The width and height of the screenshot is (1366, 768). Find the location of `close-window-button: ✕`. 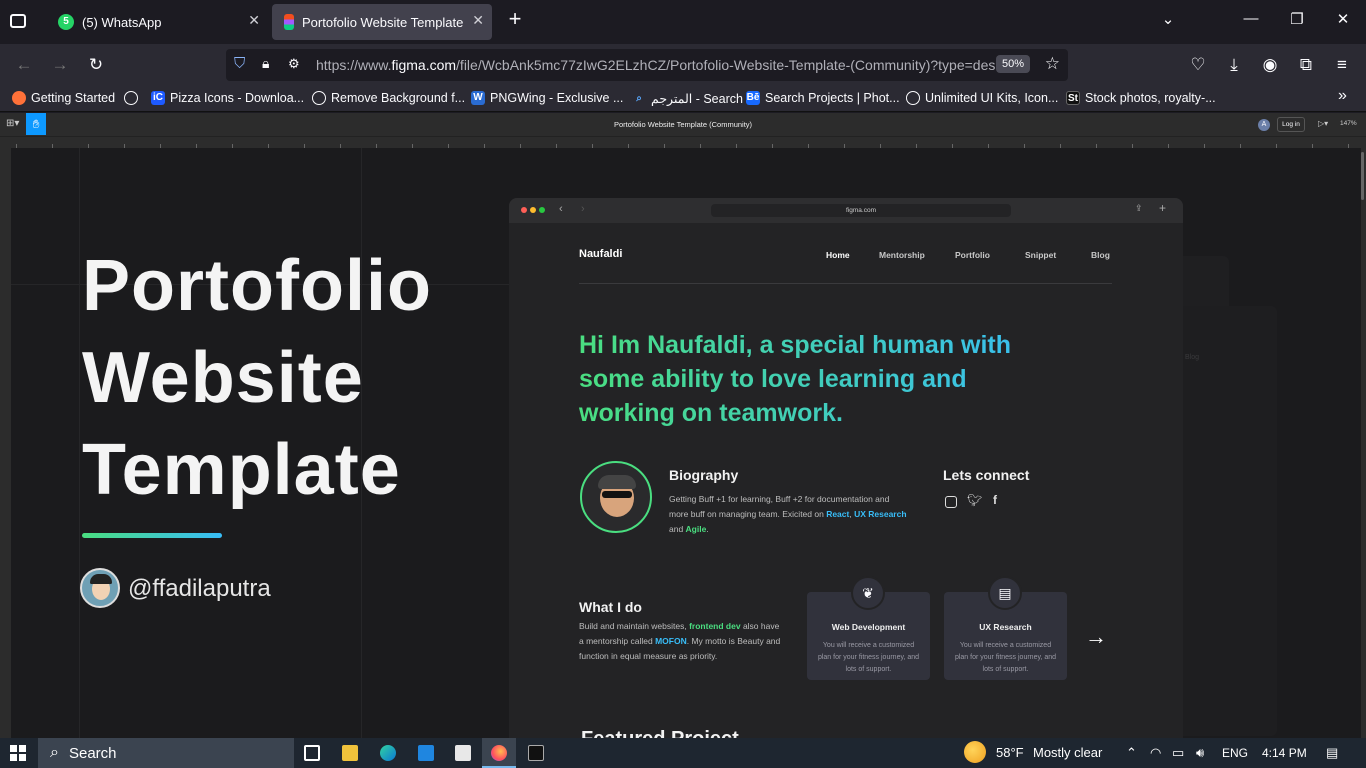

close-window-button: ✕ is located at coordinates (1343, 19).